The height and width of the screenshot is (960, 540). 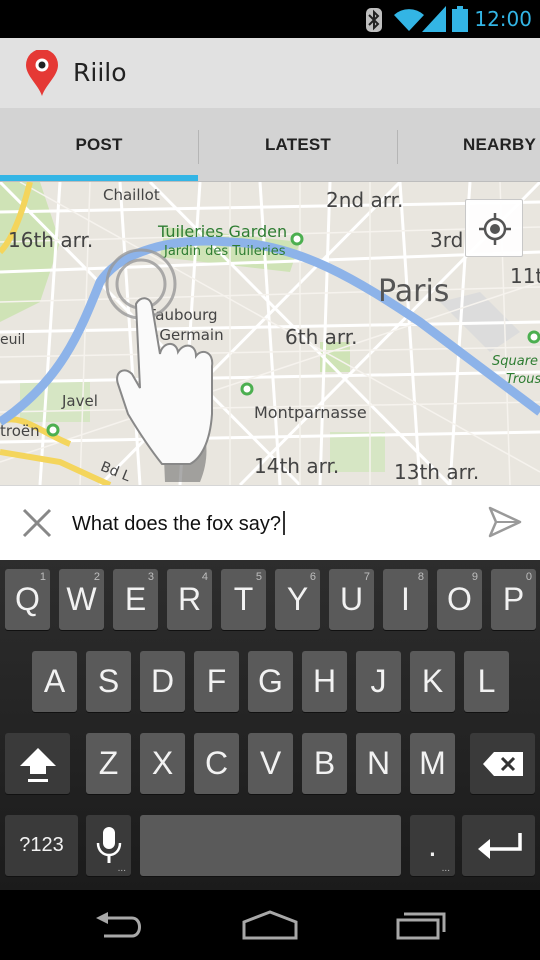 What do you see at coordinates (437, 472) in the screenshot?
I see `map-label: 13th arr.` at bounding box center [437, 472].